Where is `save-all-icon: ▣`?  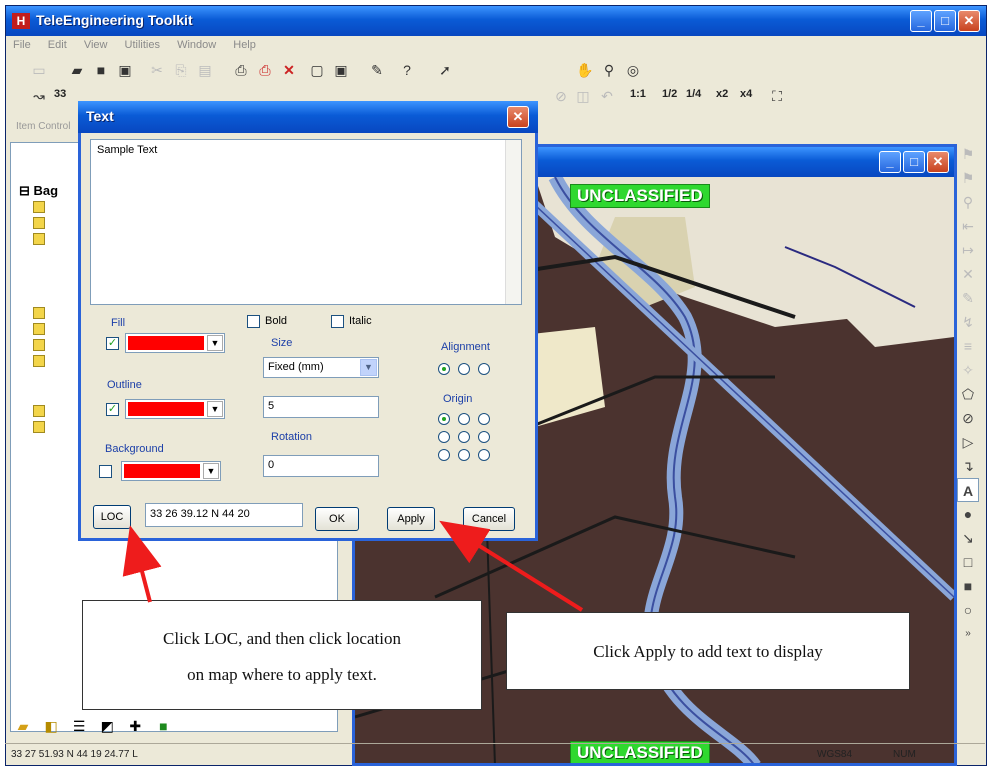
save-all-icon: ▣ is located at coordinates (125, 70).